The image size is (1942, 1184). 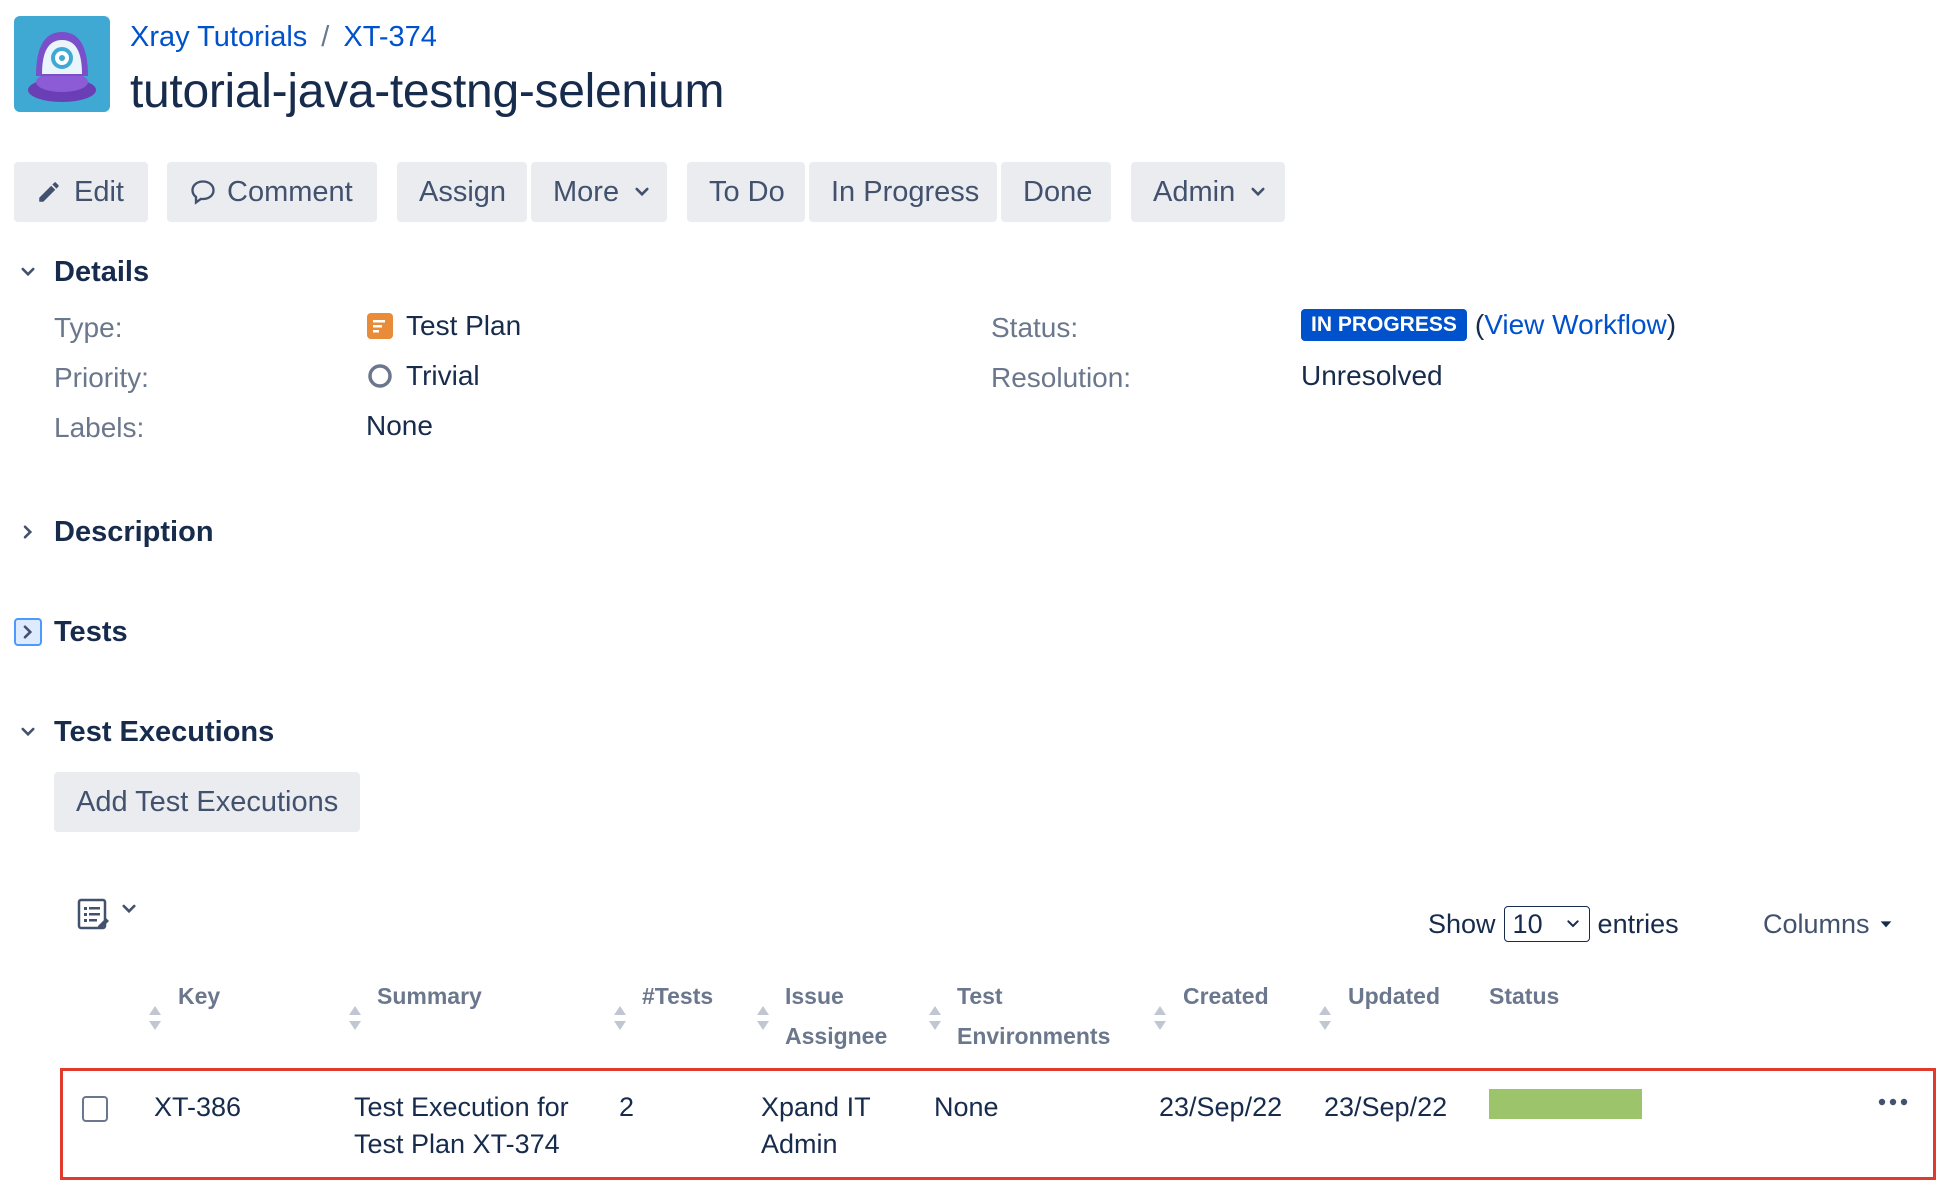 I want to click on column-header-assignee: Issue Assignee, so click(x=836, y=1016).